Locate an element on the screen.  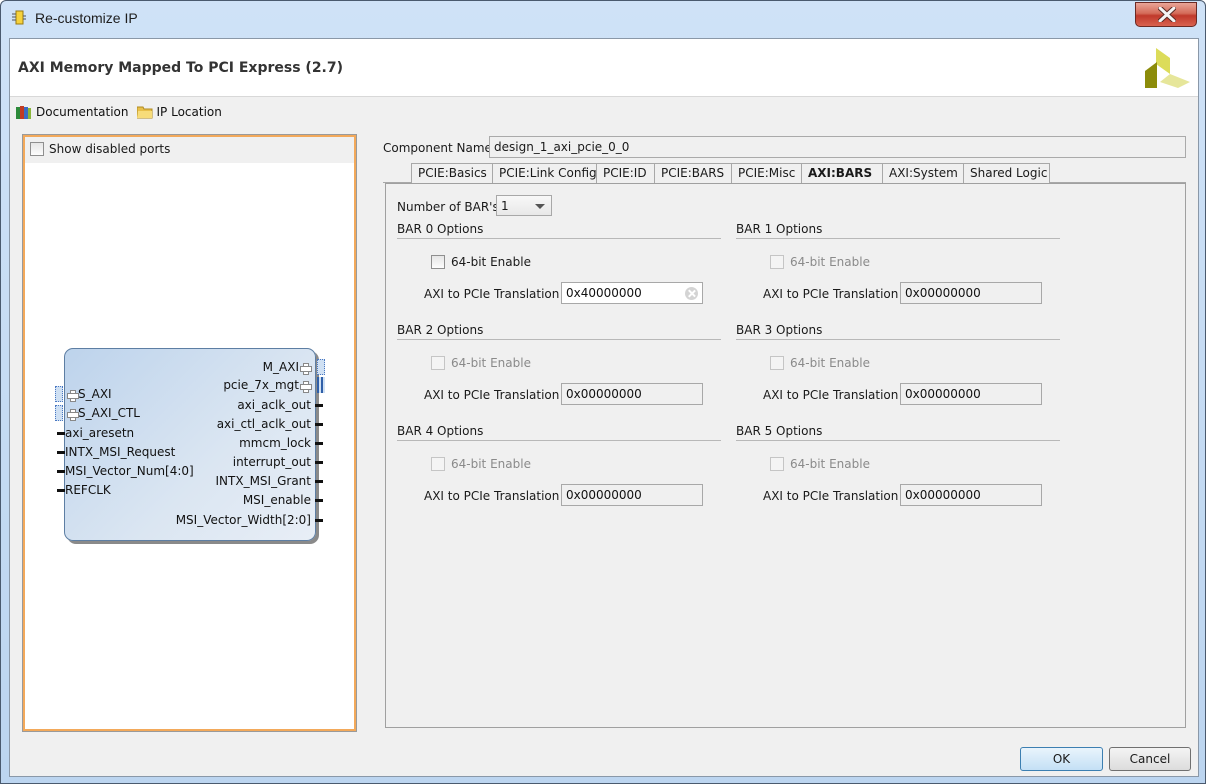
bar-options-title: BAR 5 Options is located at coordinates (898, 432).